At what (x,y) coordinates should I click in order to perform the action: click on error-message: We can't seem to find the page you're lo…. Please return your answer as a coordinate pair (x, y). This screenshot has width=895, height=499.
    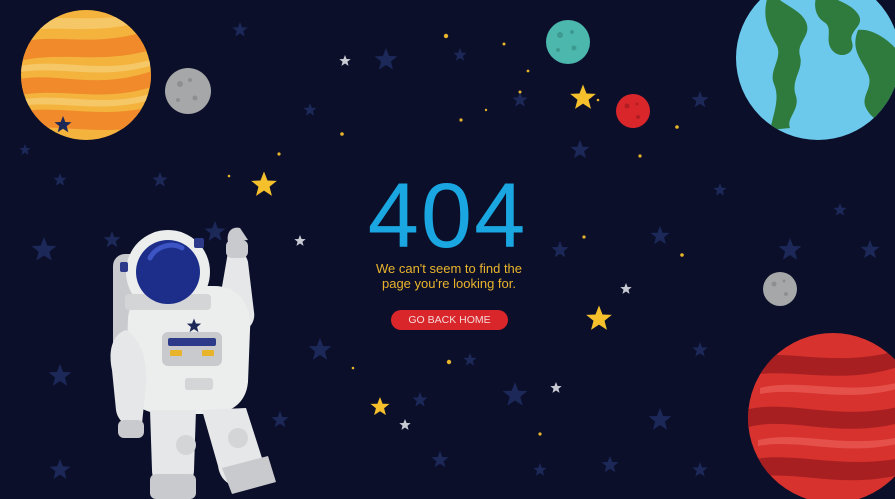
    Looking at the image, I should click on (449, 276).